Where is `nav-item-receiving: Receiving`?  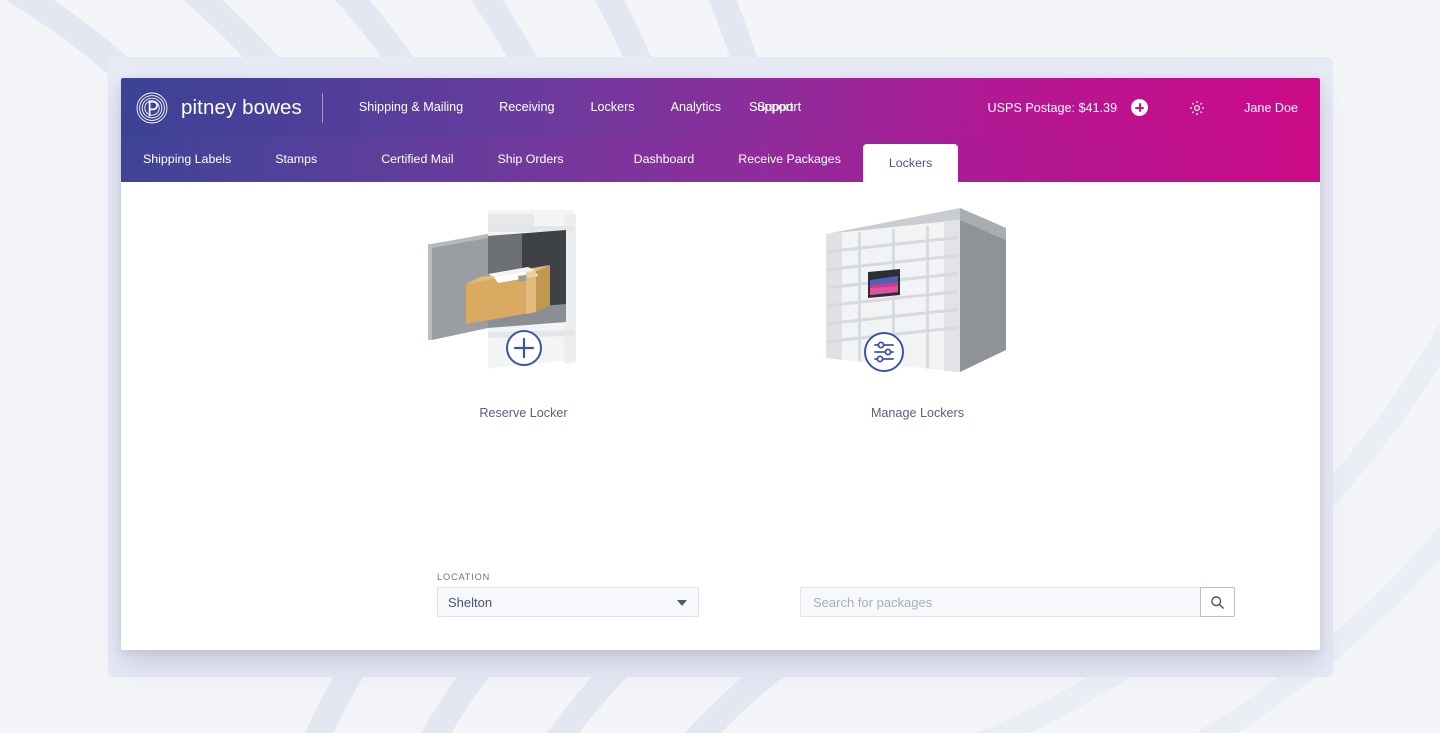 nav-item-receiving: Receiving is located at coordinates (526, 107).